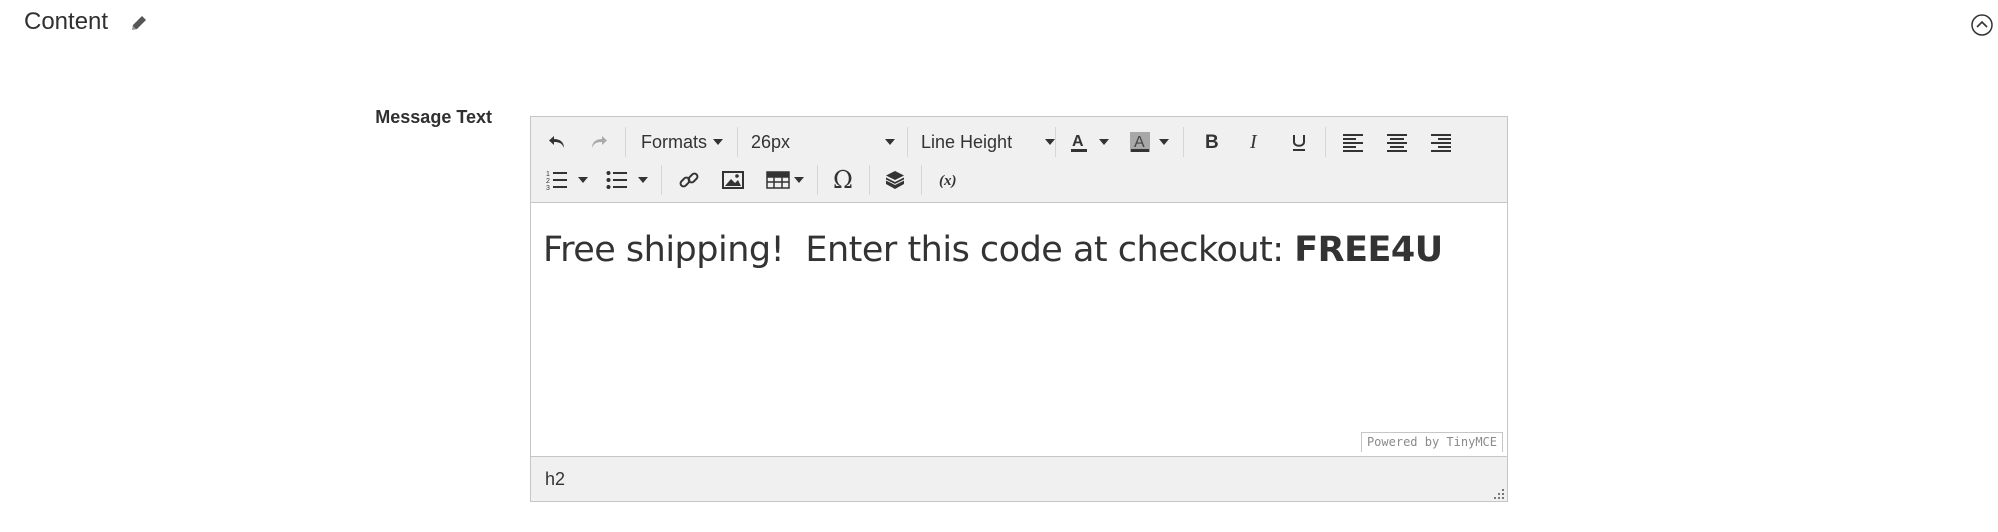 The image size is (1998, 532). I want to click on background-color-button: A, so click(1149, 142).